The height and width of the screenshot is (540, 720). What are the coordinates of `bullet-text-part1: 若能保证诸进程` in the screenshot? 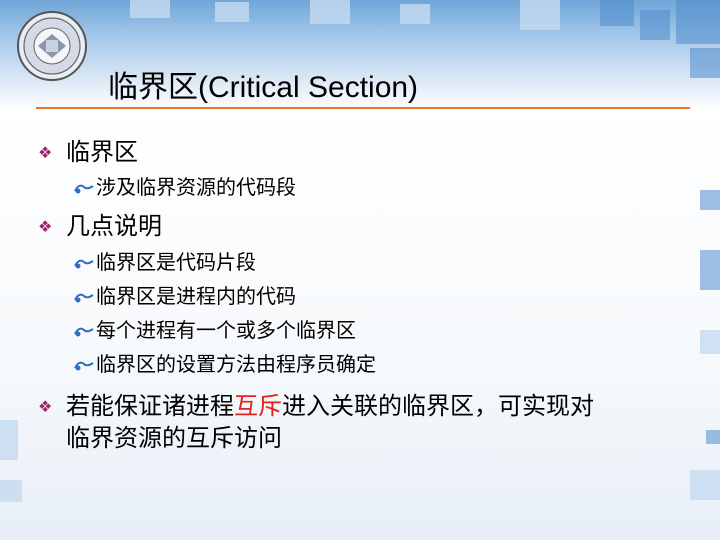 It's located at (150, 406).